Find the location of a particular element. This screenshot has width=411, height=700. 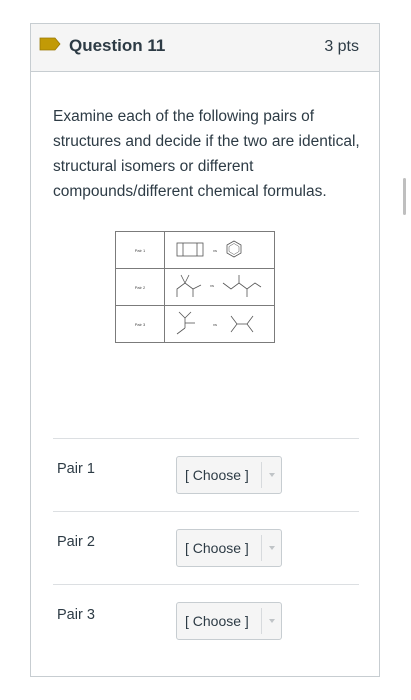

question-title: Question 11 is located at coordinates (117, 45).